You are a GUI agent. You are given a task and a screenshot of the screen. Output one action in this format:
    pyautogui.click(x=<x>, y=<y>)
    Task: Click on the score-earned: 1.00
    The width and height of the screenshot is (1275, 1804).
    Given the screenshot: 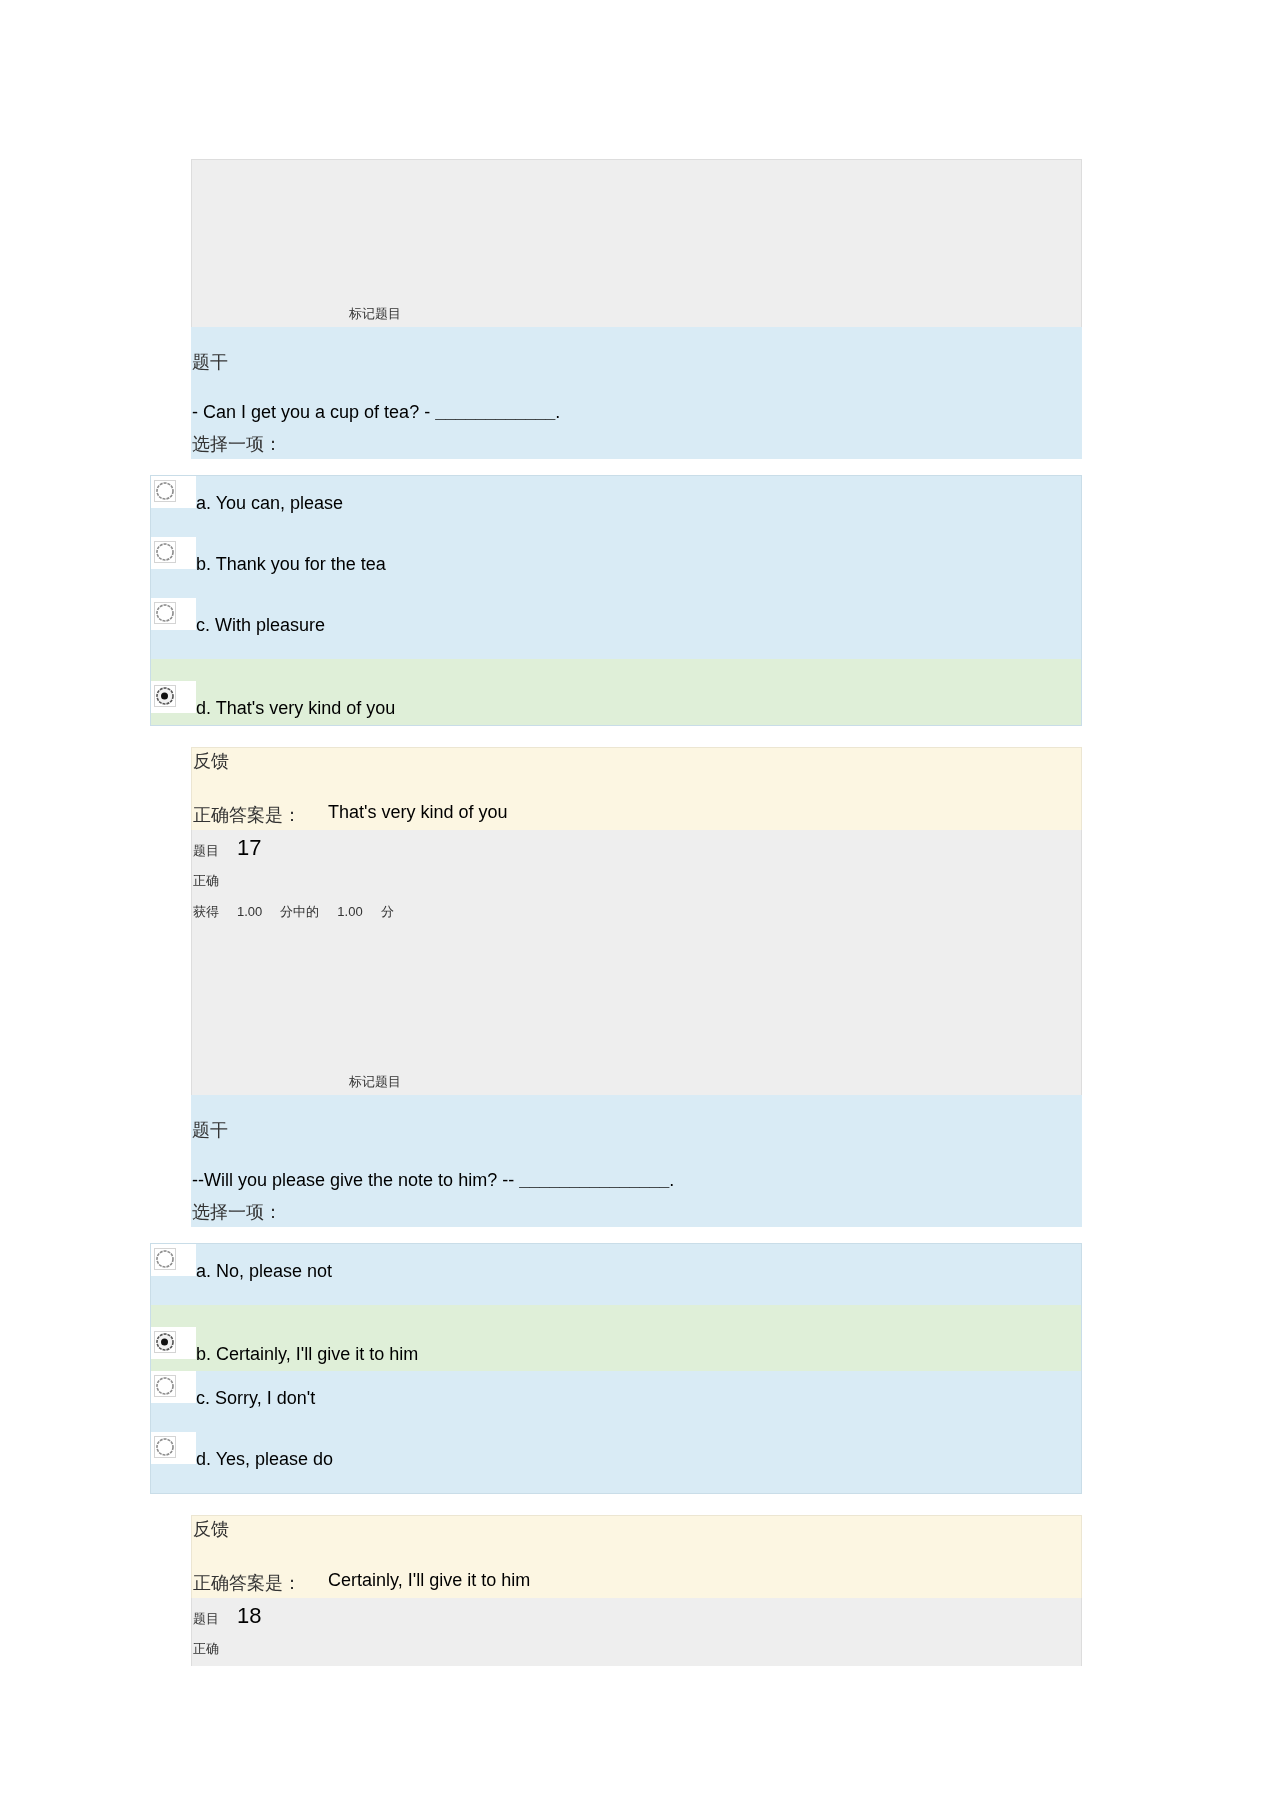 What is the action you would take?
    pyautogui.click(x=250, y=912)
    